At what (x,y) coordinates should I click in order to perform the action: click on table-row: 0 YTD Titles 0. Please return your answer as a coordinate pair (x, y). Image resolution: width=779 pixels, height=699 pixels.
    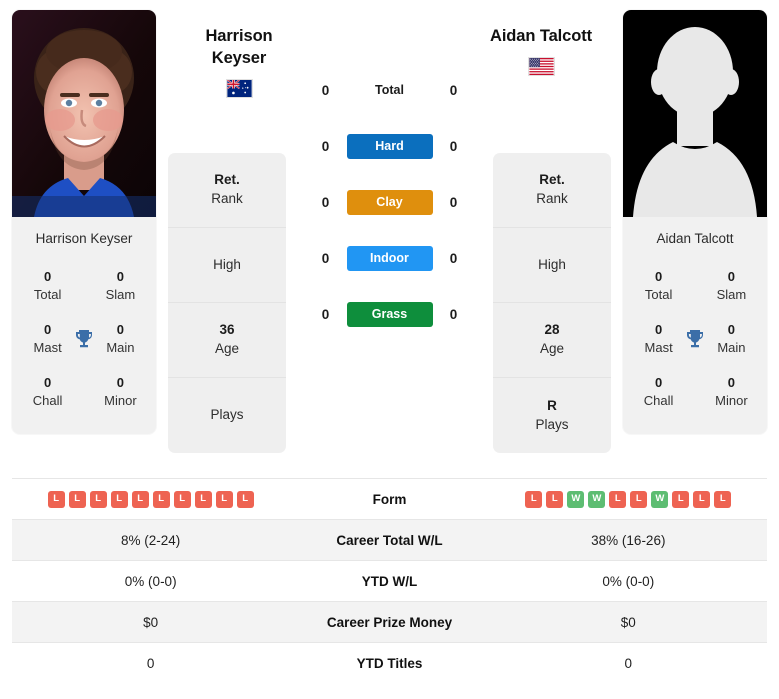
    Looking at the image, I should click on (389, 663).